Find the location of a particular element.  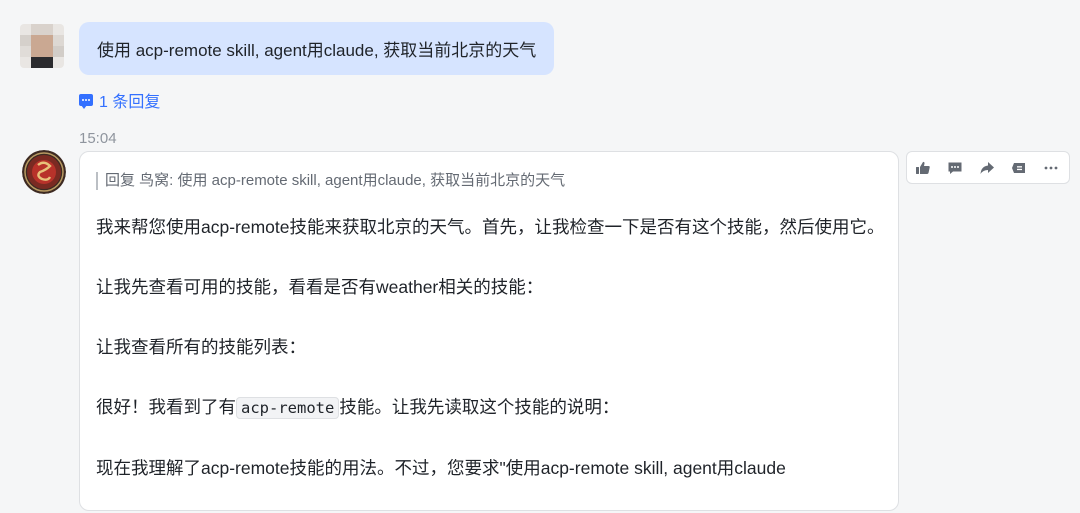

reply-count-label: 1 条回复 is located at coordinates (130, 102).